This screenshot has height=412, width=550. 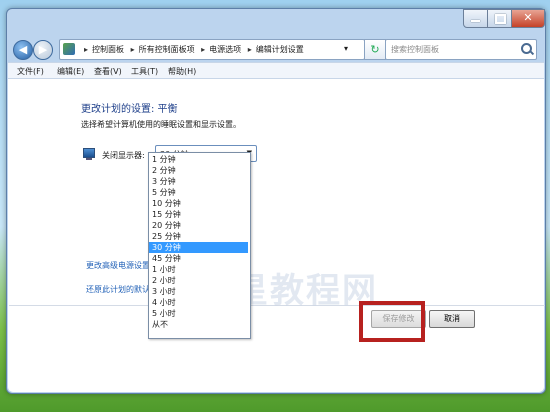 I want to click on advanced-power-settings-link: 更改高级电源设置(, so click(x=119, y=265).